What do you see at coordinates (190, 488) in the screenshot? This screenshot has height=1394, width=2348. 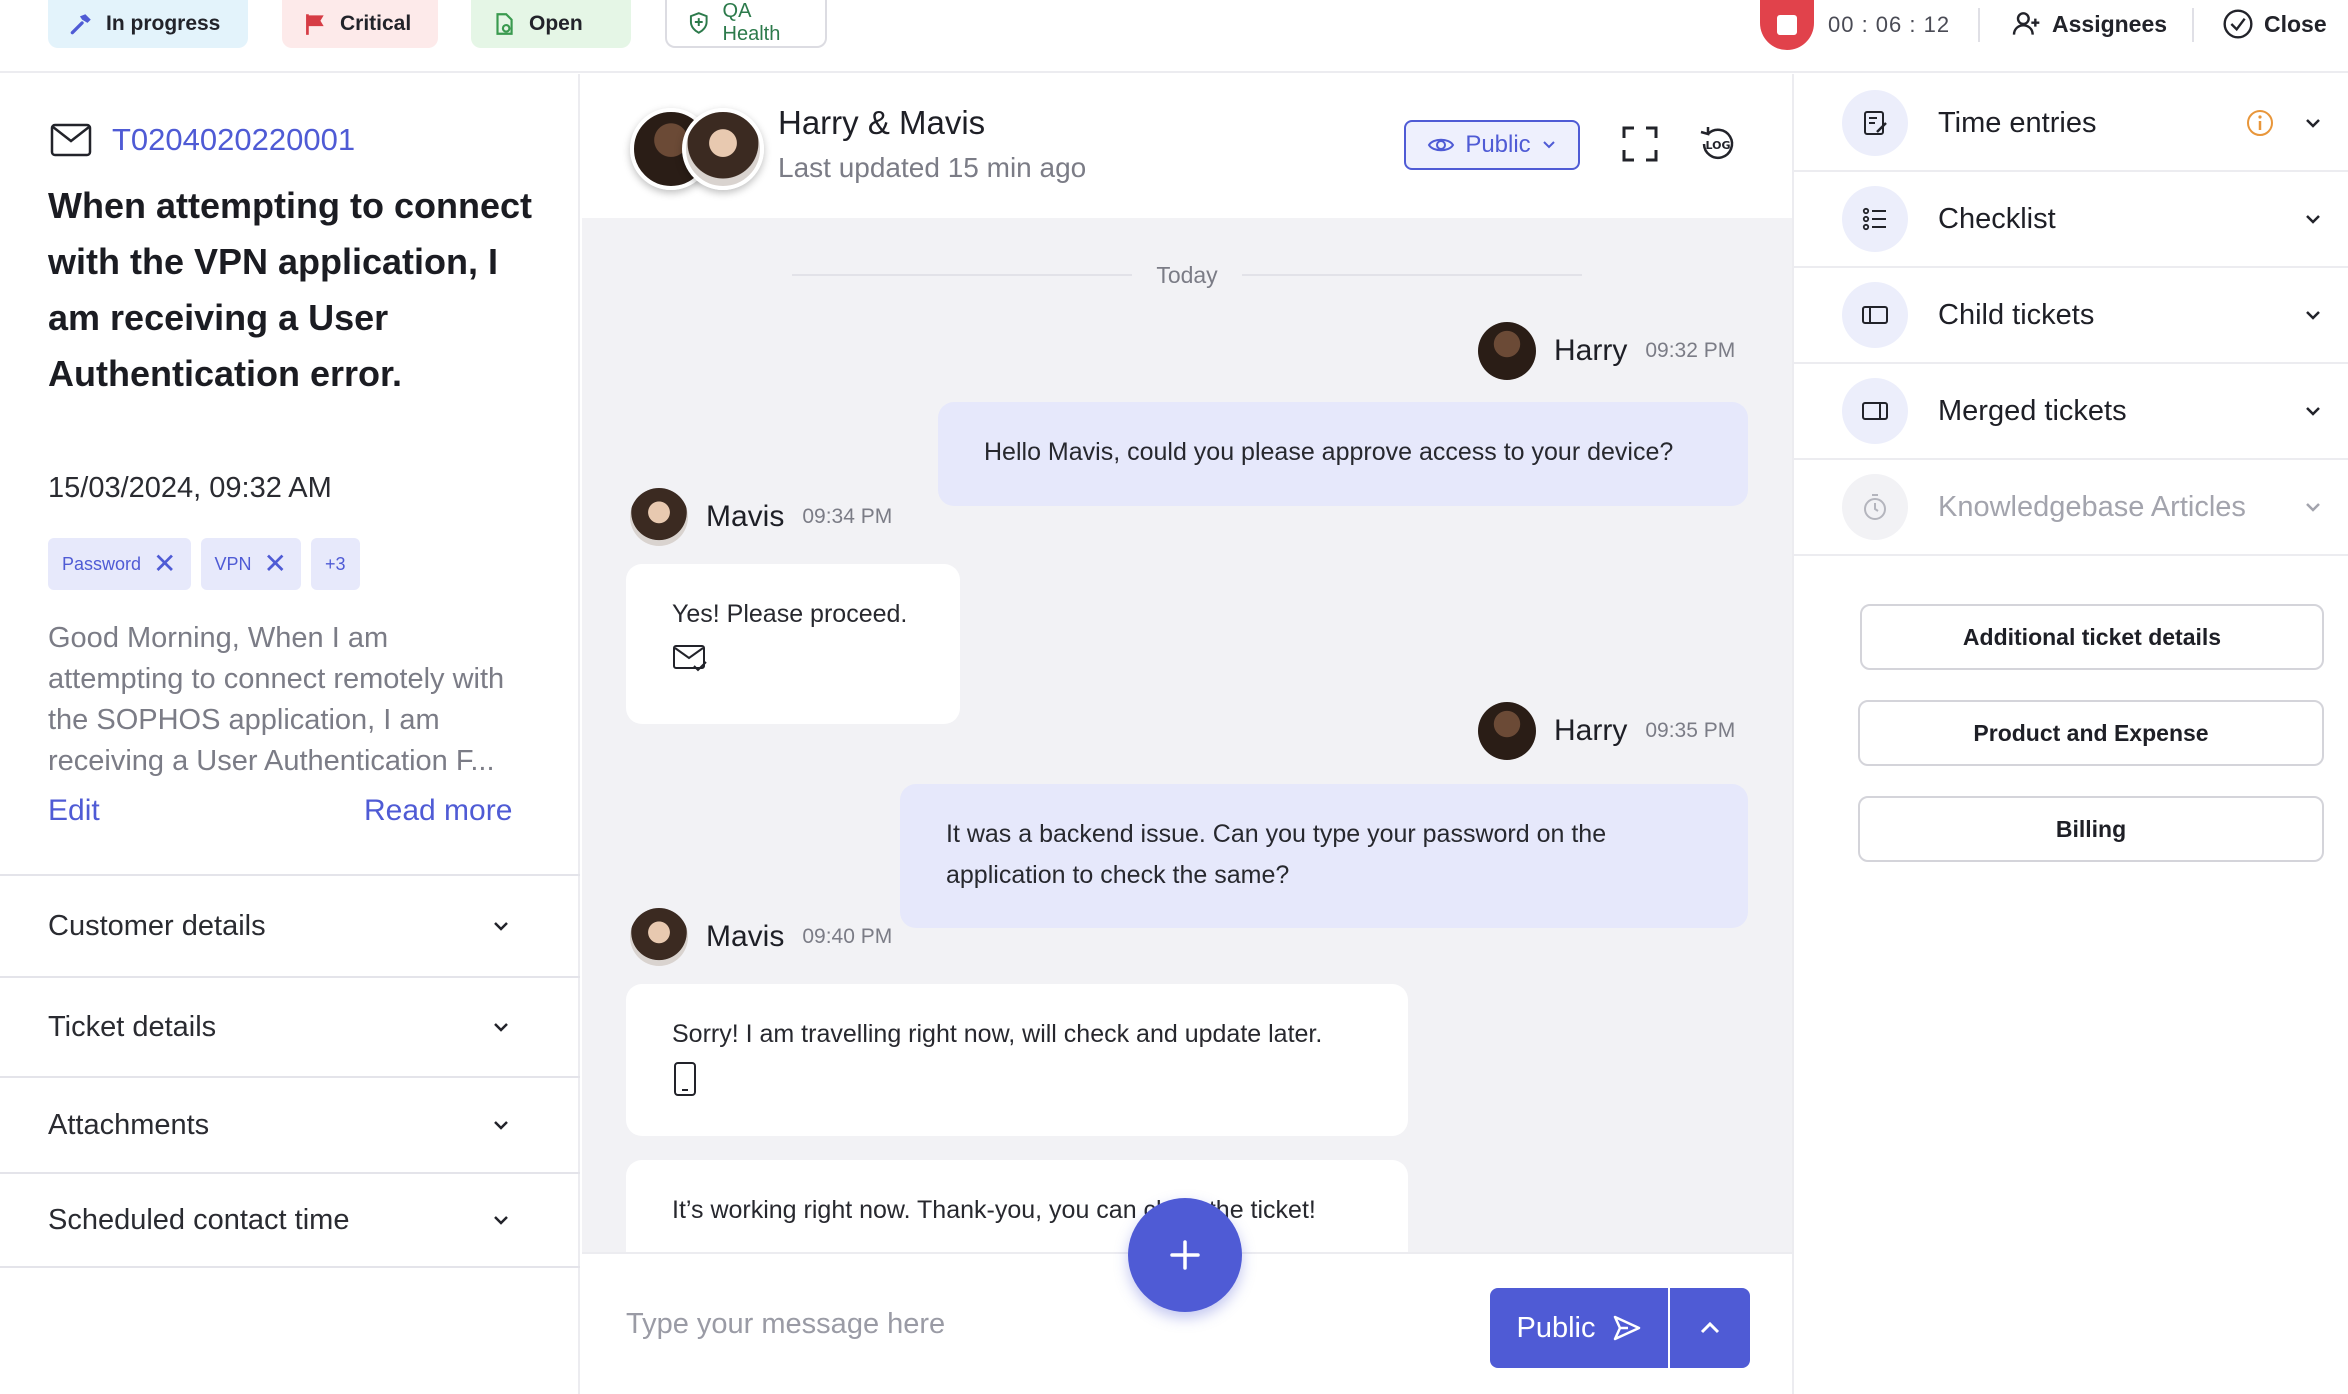 I see `ticket-date: 15/03/2024, 09:32 AM` at bounding box center [190, 488].